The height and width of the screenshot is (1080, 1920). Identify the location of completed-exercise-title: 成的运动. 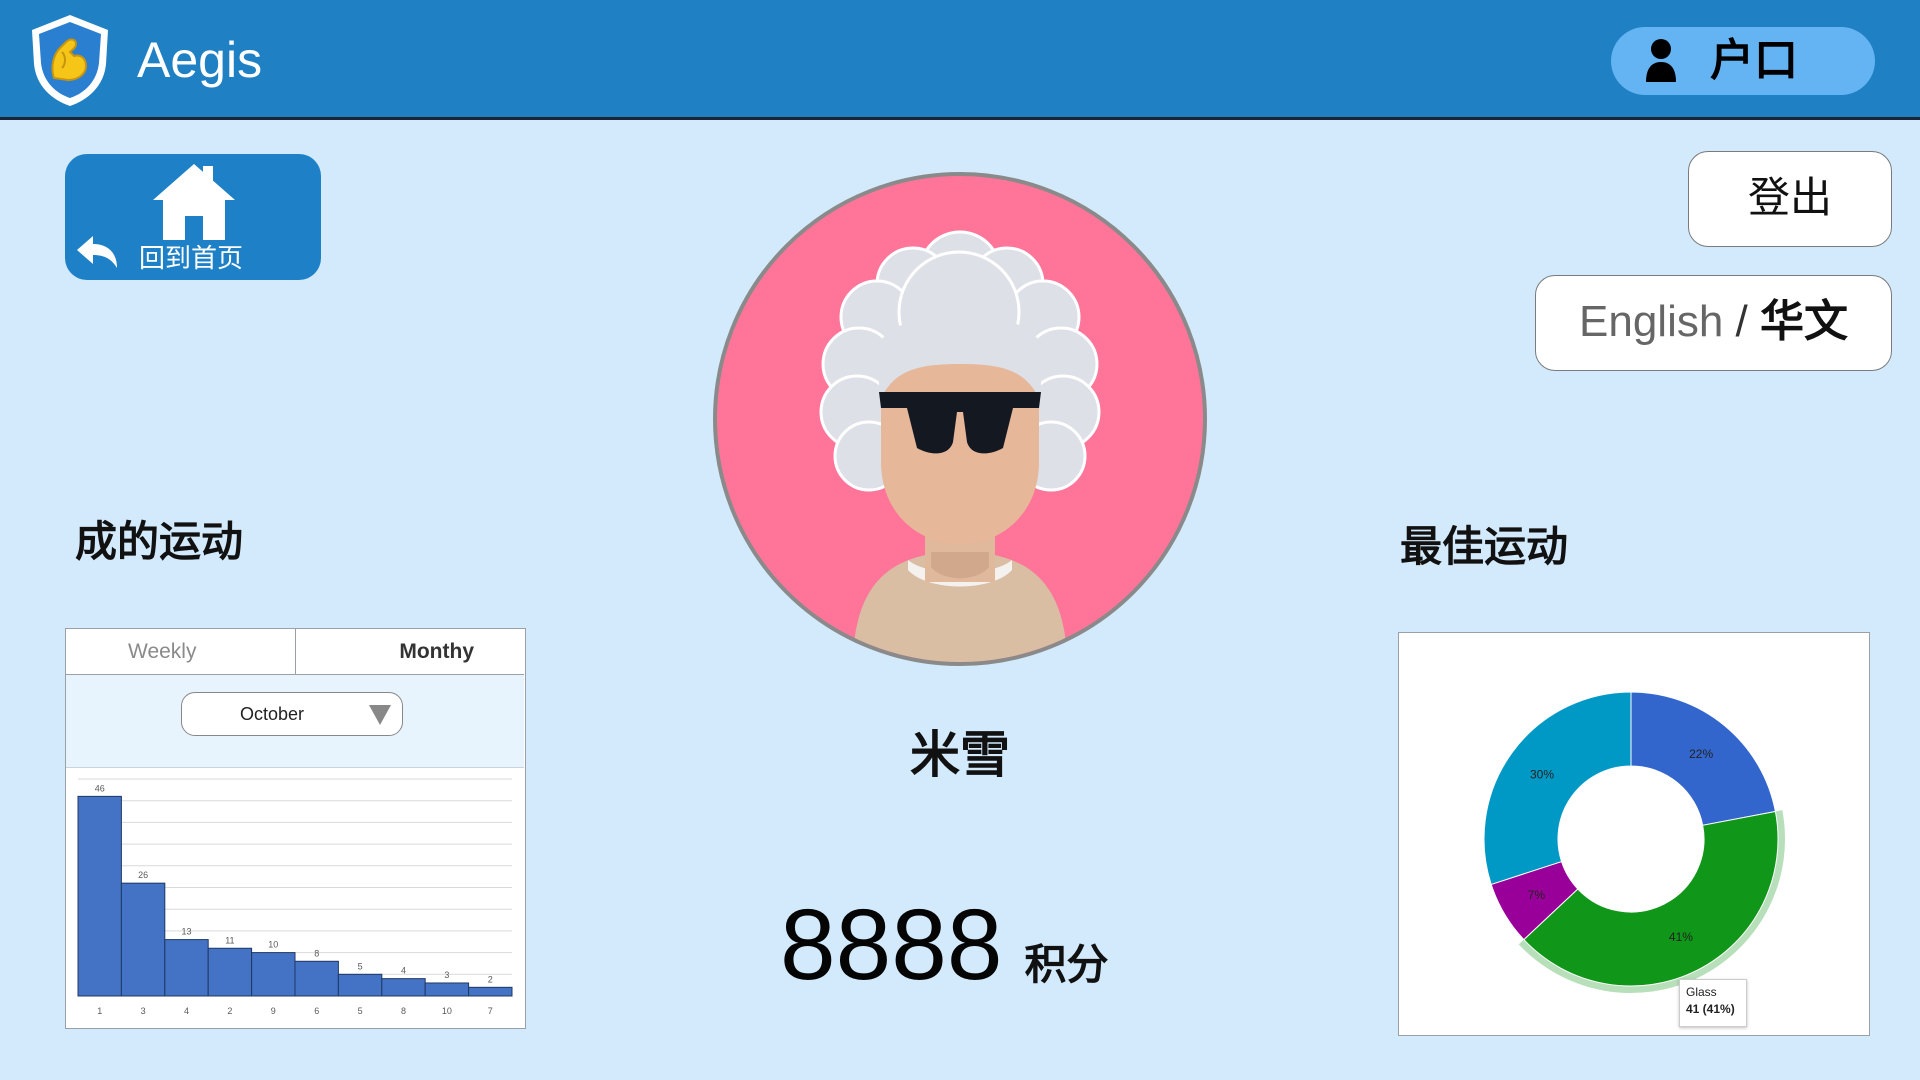
(159, 541).